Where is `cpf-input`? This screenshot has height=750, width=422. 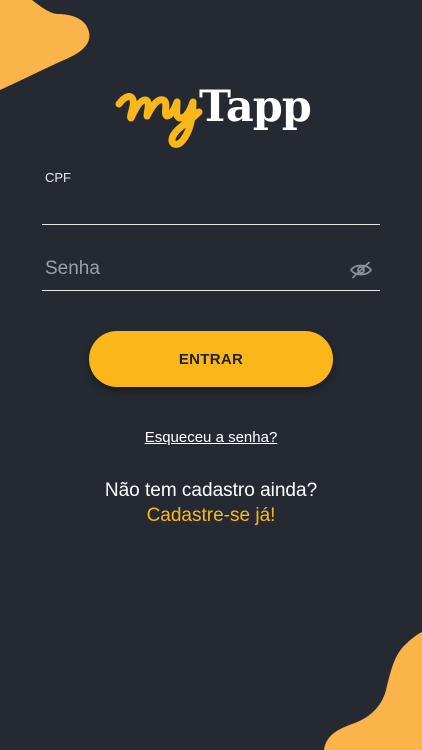
cpf-input is located at coordinates (210, 208).